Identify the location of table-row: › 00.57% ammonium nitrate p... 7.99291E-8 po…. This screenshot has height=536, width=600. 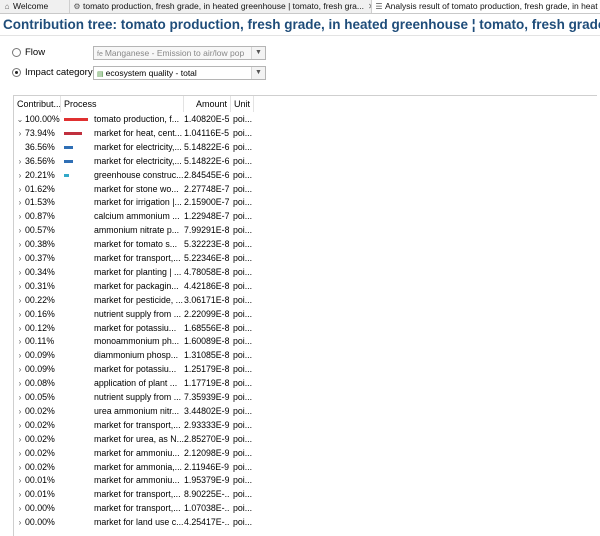
(305, 231).